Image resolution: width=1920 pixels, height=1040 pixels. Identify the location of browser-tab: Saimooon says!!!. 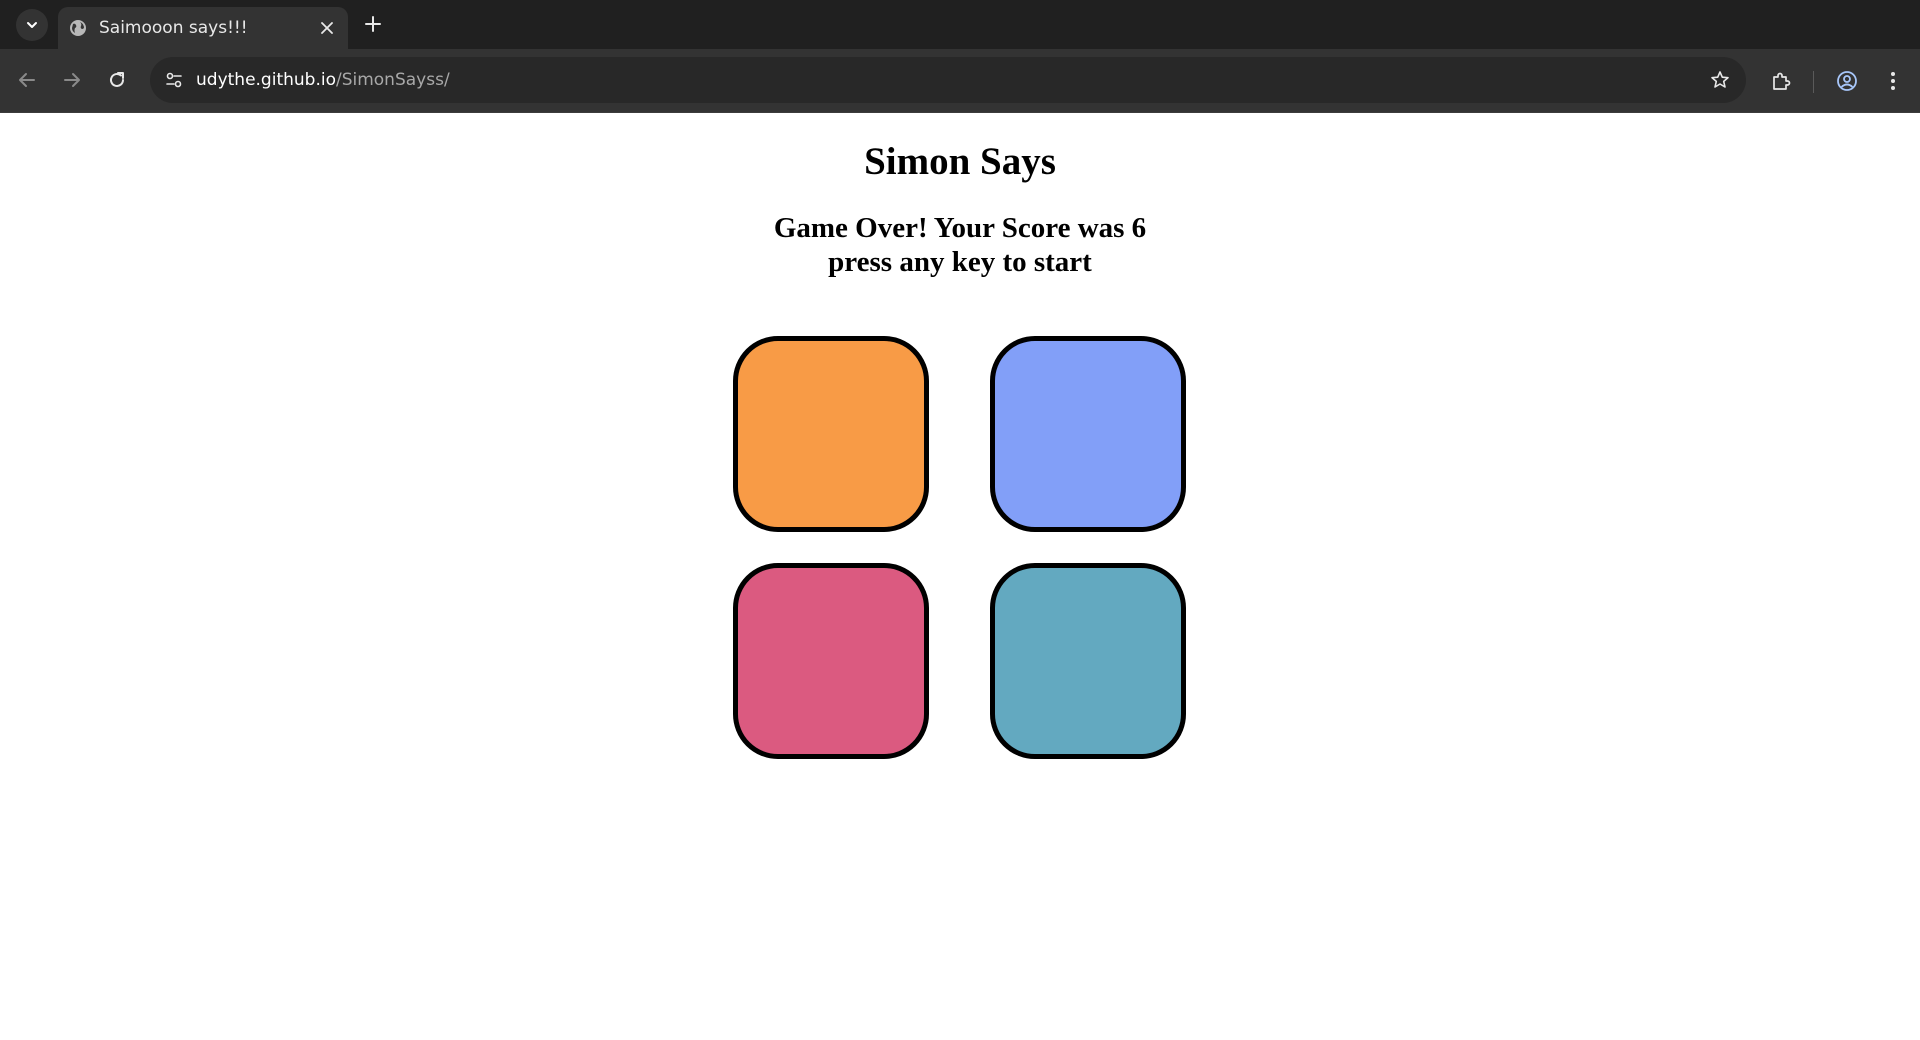
(203, 28).